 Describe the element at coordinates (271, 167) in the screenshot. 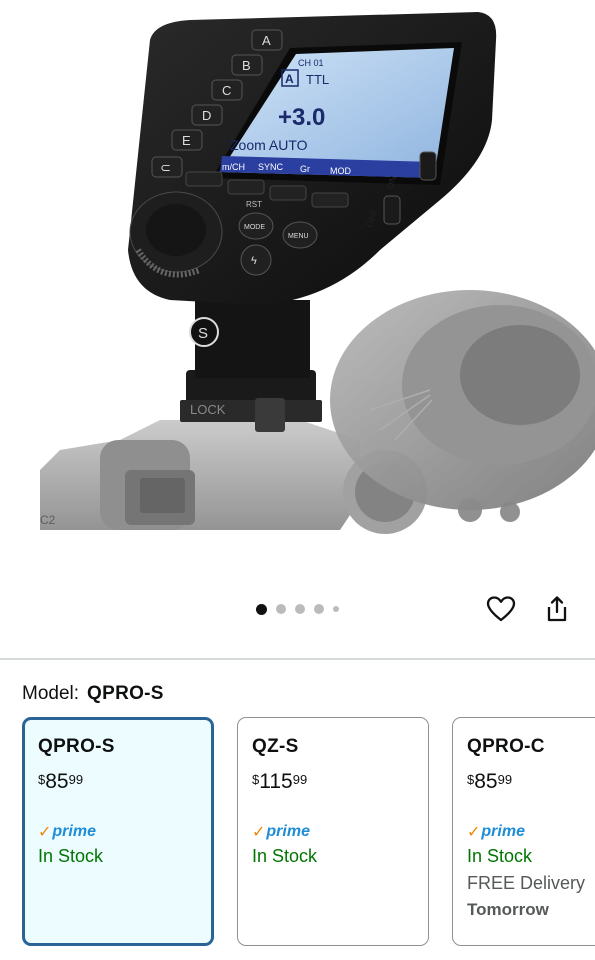

I see `lcd-softkey-2: SYNC` at that location.